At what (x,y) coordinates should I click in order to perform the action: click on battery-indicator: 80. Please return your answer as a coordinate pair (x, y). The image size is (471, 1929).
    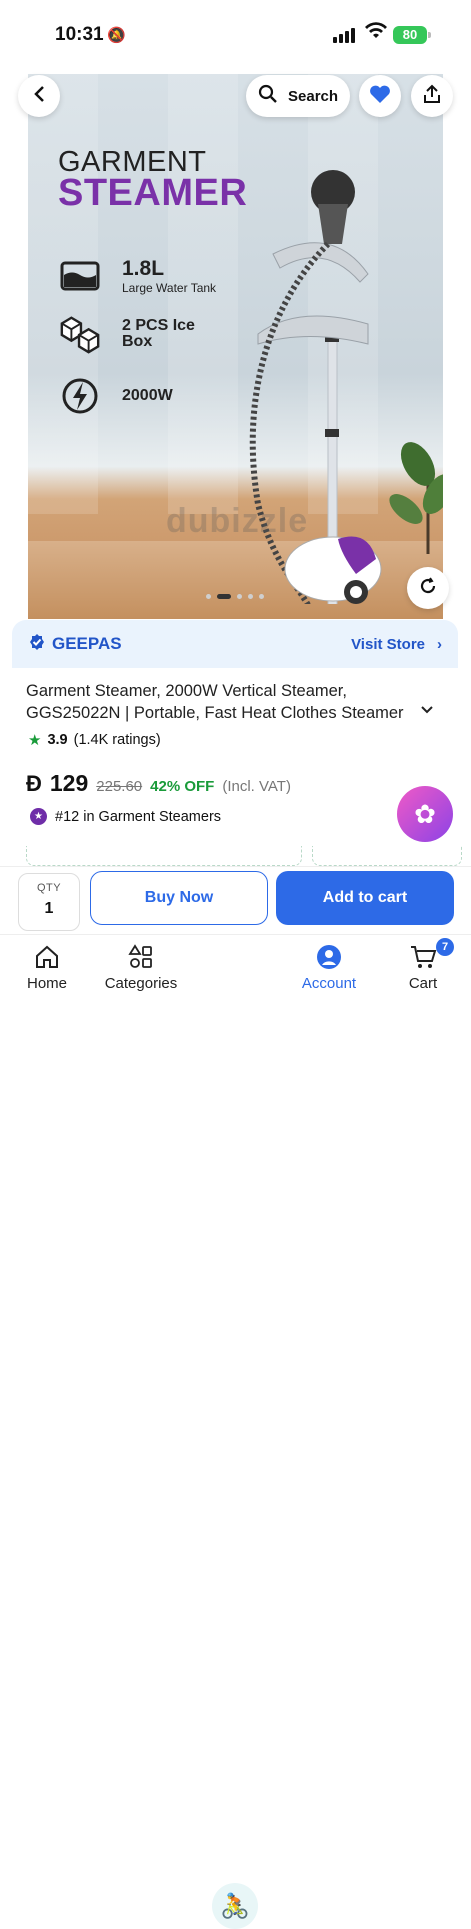
    Looking at the image, I should click on (412, 35).